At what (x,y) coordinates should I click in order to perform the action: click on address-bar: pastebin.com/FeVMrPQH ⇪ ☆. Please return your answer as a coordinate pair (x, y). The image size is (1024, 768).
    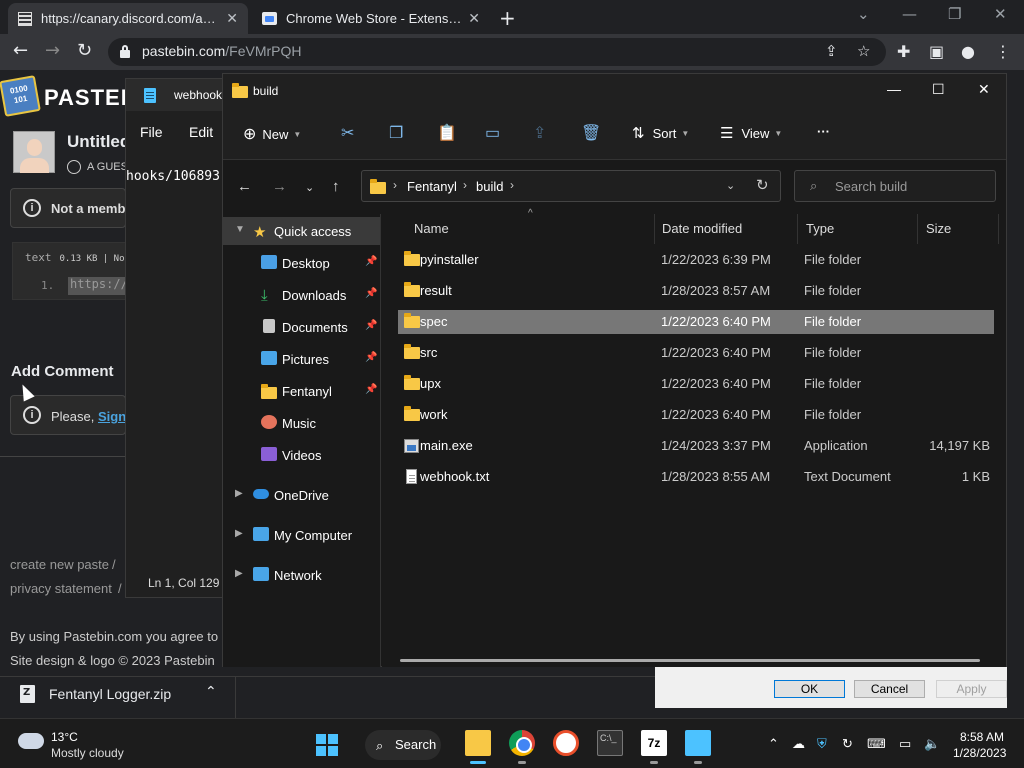
    Looking at the image, I should click on (497, 52).